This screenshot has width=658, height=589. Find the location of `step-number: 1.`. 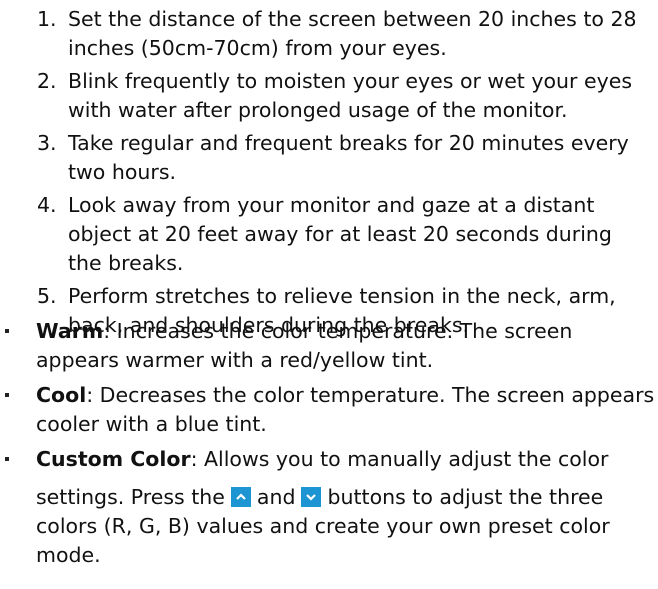

step-number: 1. is located at coordinates (47, 19).